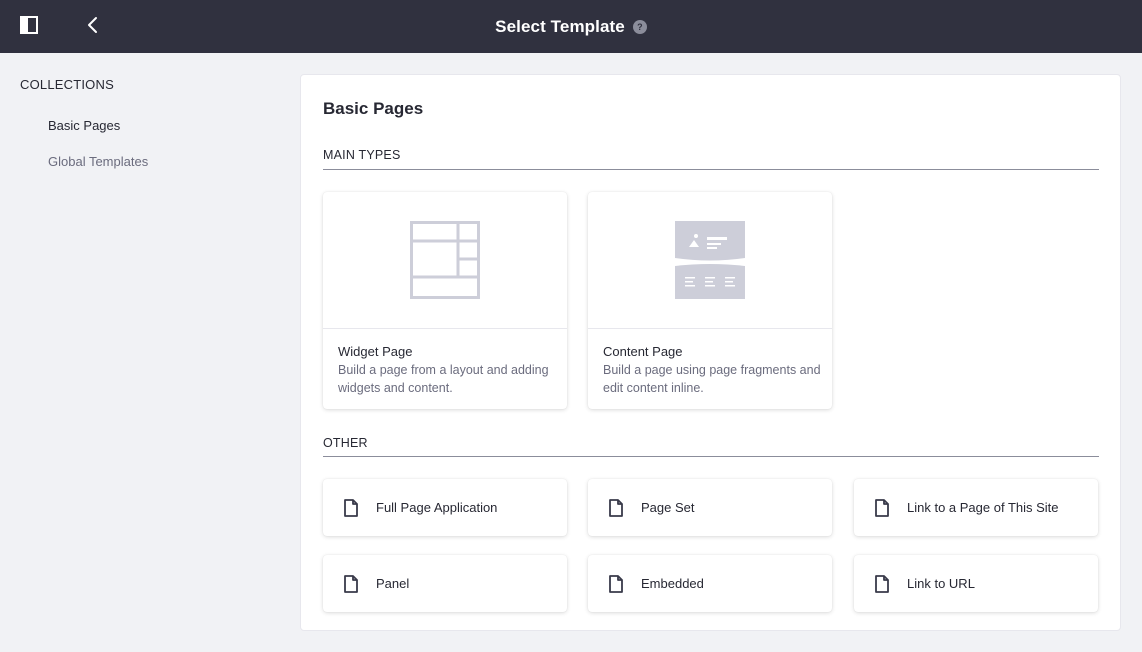  What do you see at coordinates (672, 583) in the screenshot?
I see `embedded-label: Embedded` at bounding box center [672, 583].